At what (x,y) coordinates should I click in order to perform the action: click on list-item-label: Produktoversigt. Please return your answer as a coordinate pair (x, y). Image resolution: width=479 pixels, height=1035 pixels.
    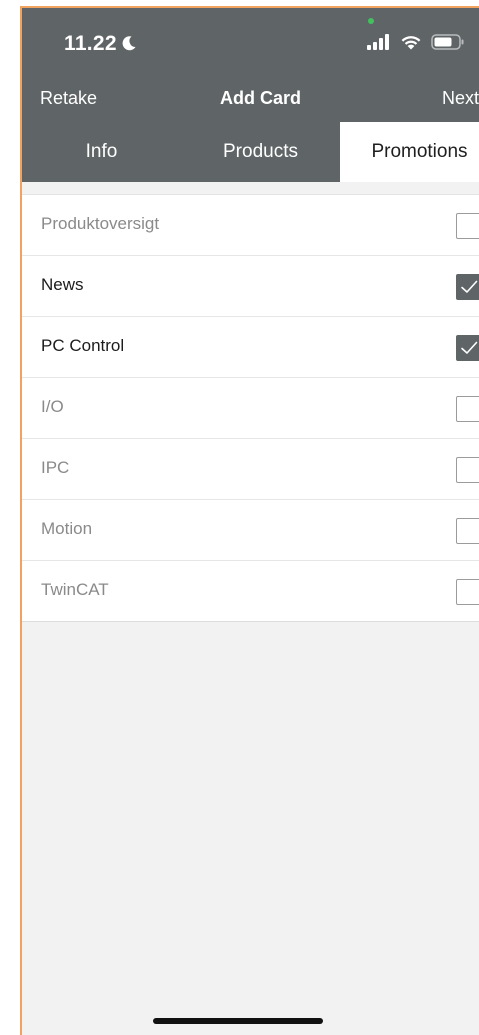
    Looking at the image, I should click on (100, 223).